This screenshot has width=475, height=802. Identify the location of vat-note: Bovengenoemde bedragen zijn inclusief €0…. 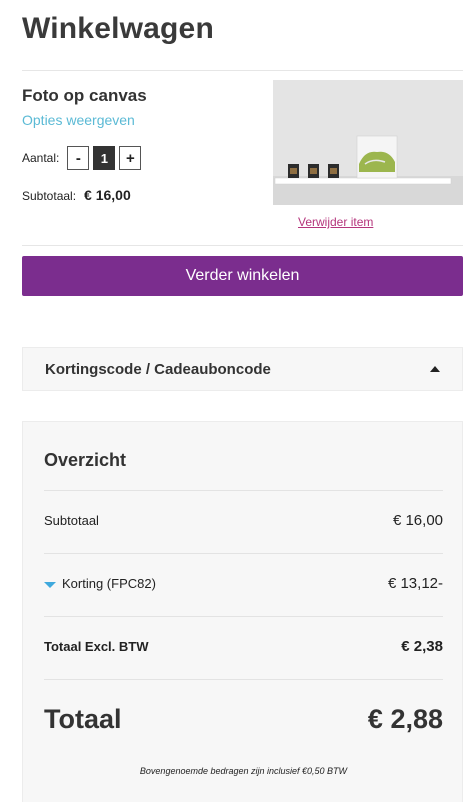
(243, 771).